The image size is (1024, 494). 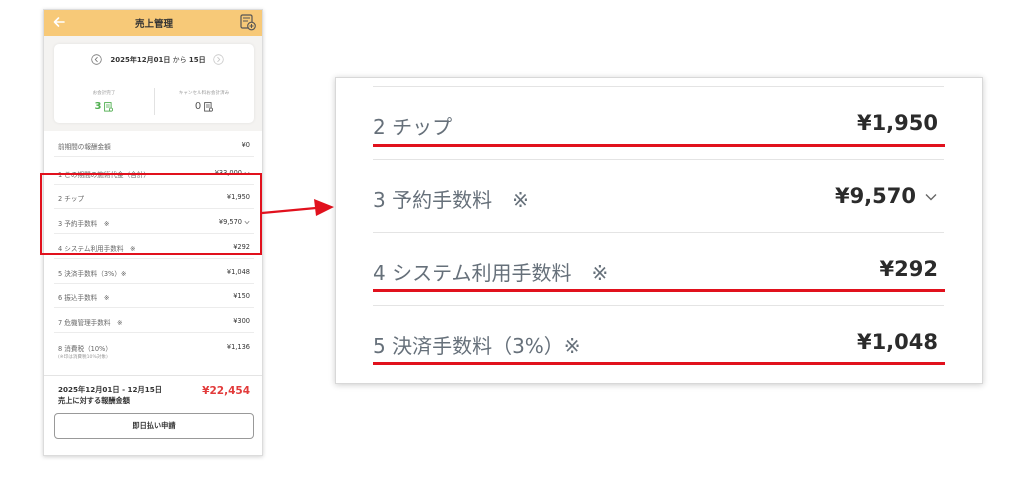 I want to click on row-label: 2 チップ, so click(x=413, y=127).